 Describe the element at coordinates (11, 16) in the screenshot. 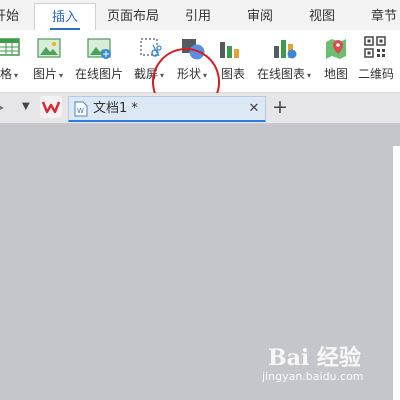

I see `tab-home: 开始` at that location.